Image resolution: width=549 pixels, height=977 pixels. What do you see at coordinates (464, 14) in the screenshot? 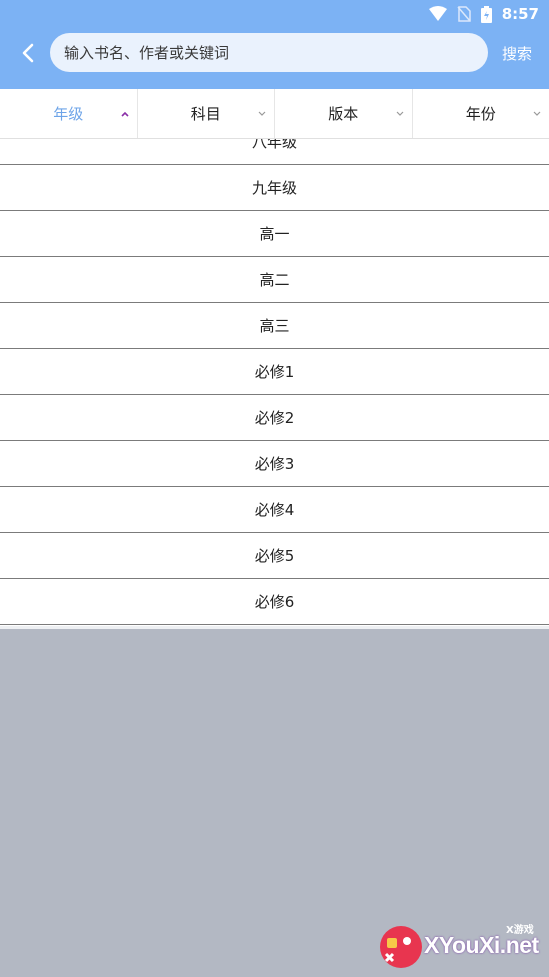
I see `no-sim-icon` at bounding box center [464, 14].